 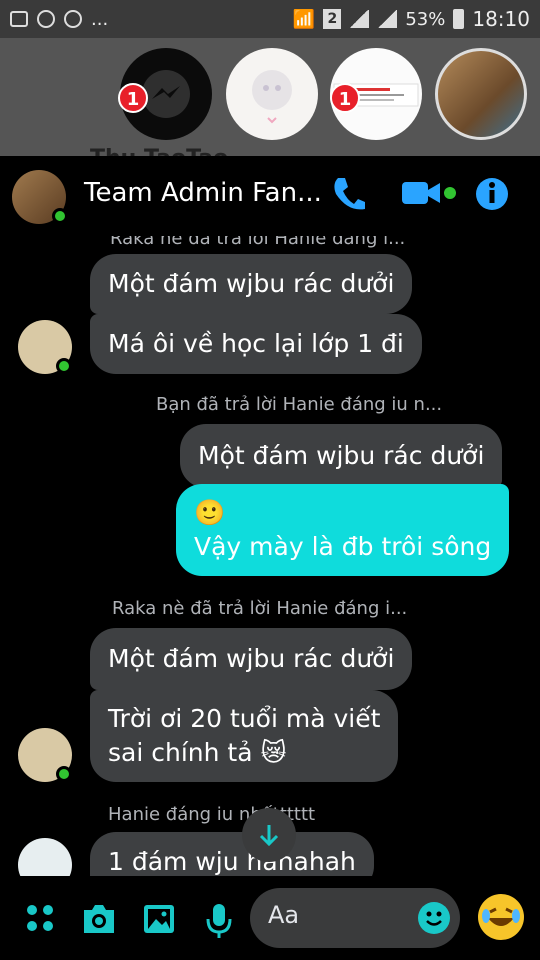 What do you see at coordinates (219, 921) in the screenshot?
I see `microphone-icon` at bounding box center [219, 921].